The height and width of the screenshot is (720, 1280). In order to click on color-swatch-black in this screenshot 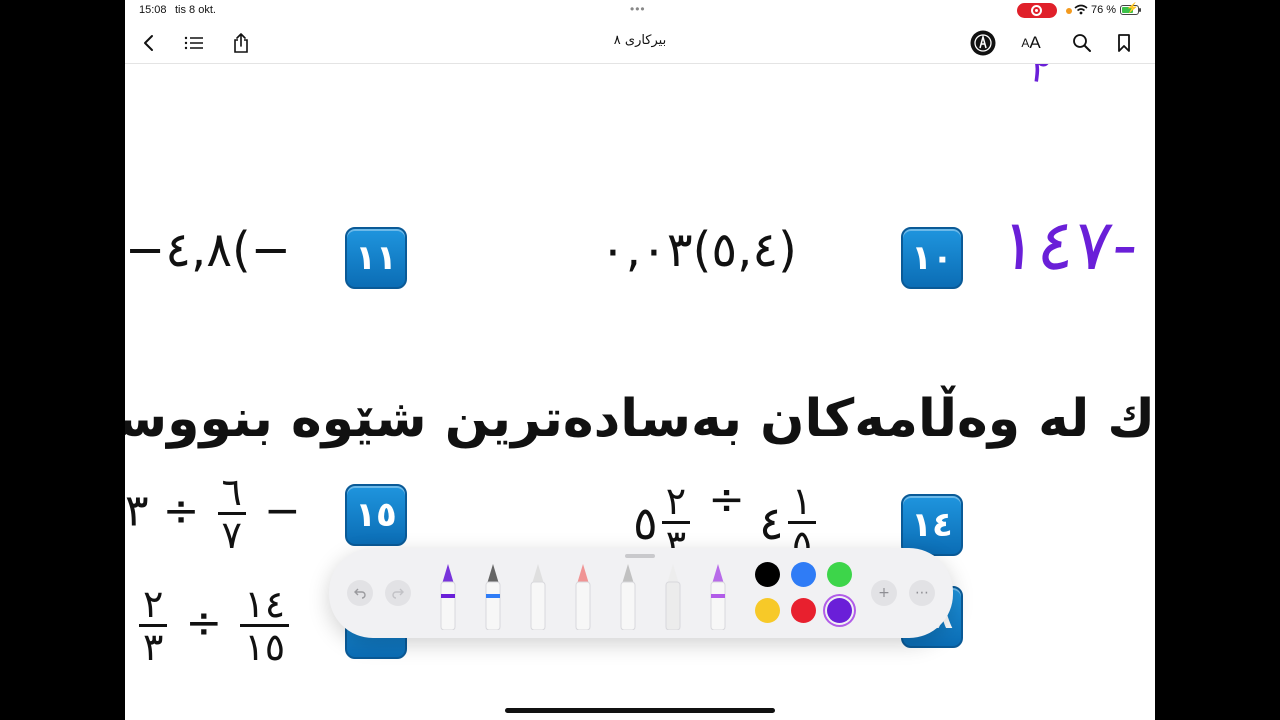, I will do `click(767, 574)`.